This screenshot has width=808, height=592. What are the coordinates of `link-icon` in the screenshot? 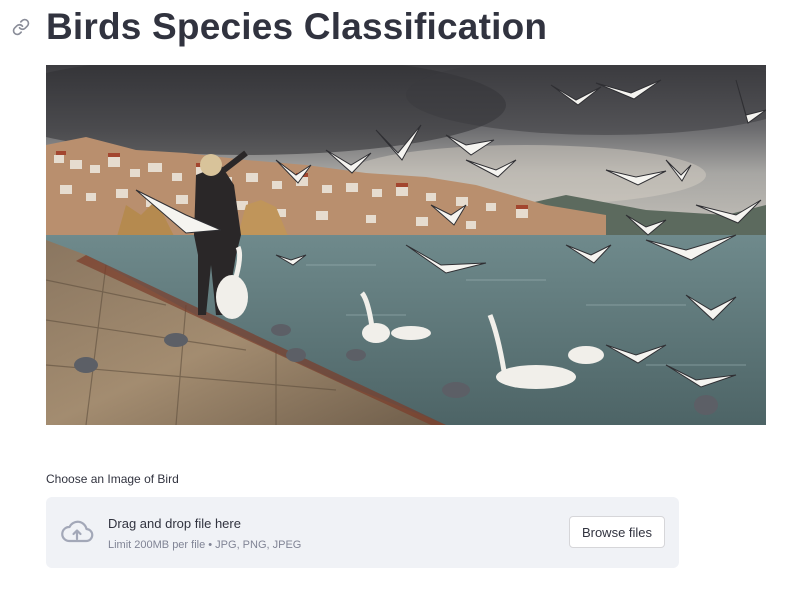 It's located at (21, 27).